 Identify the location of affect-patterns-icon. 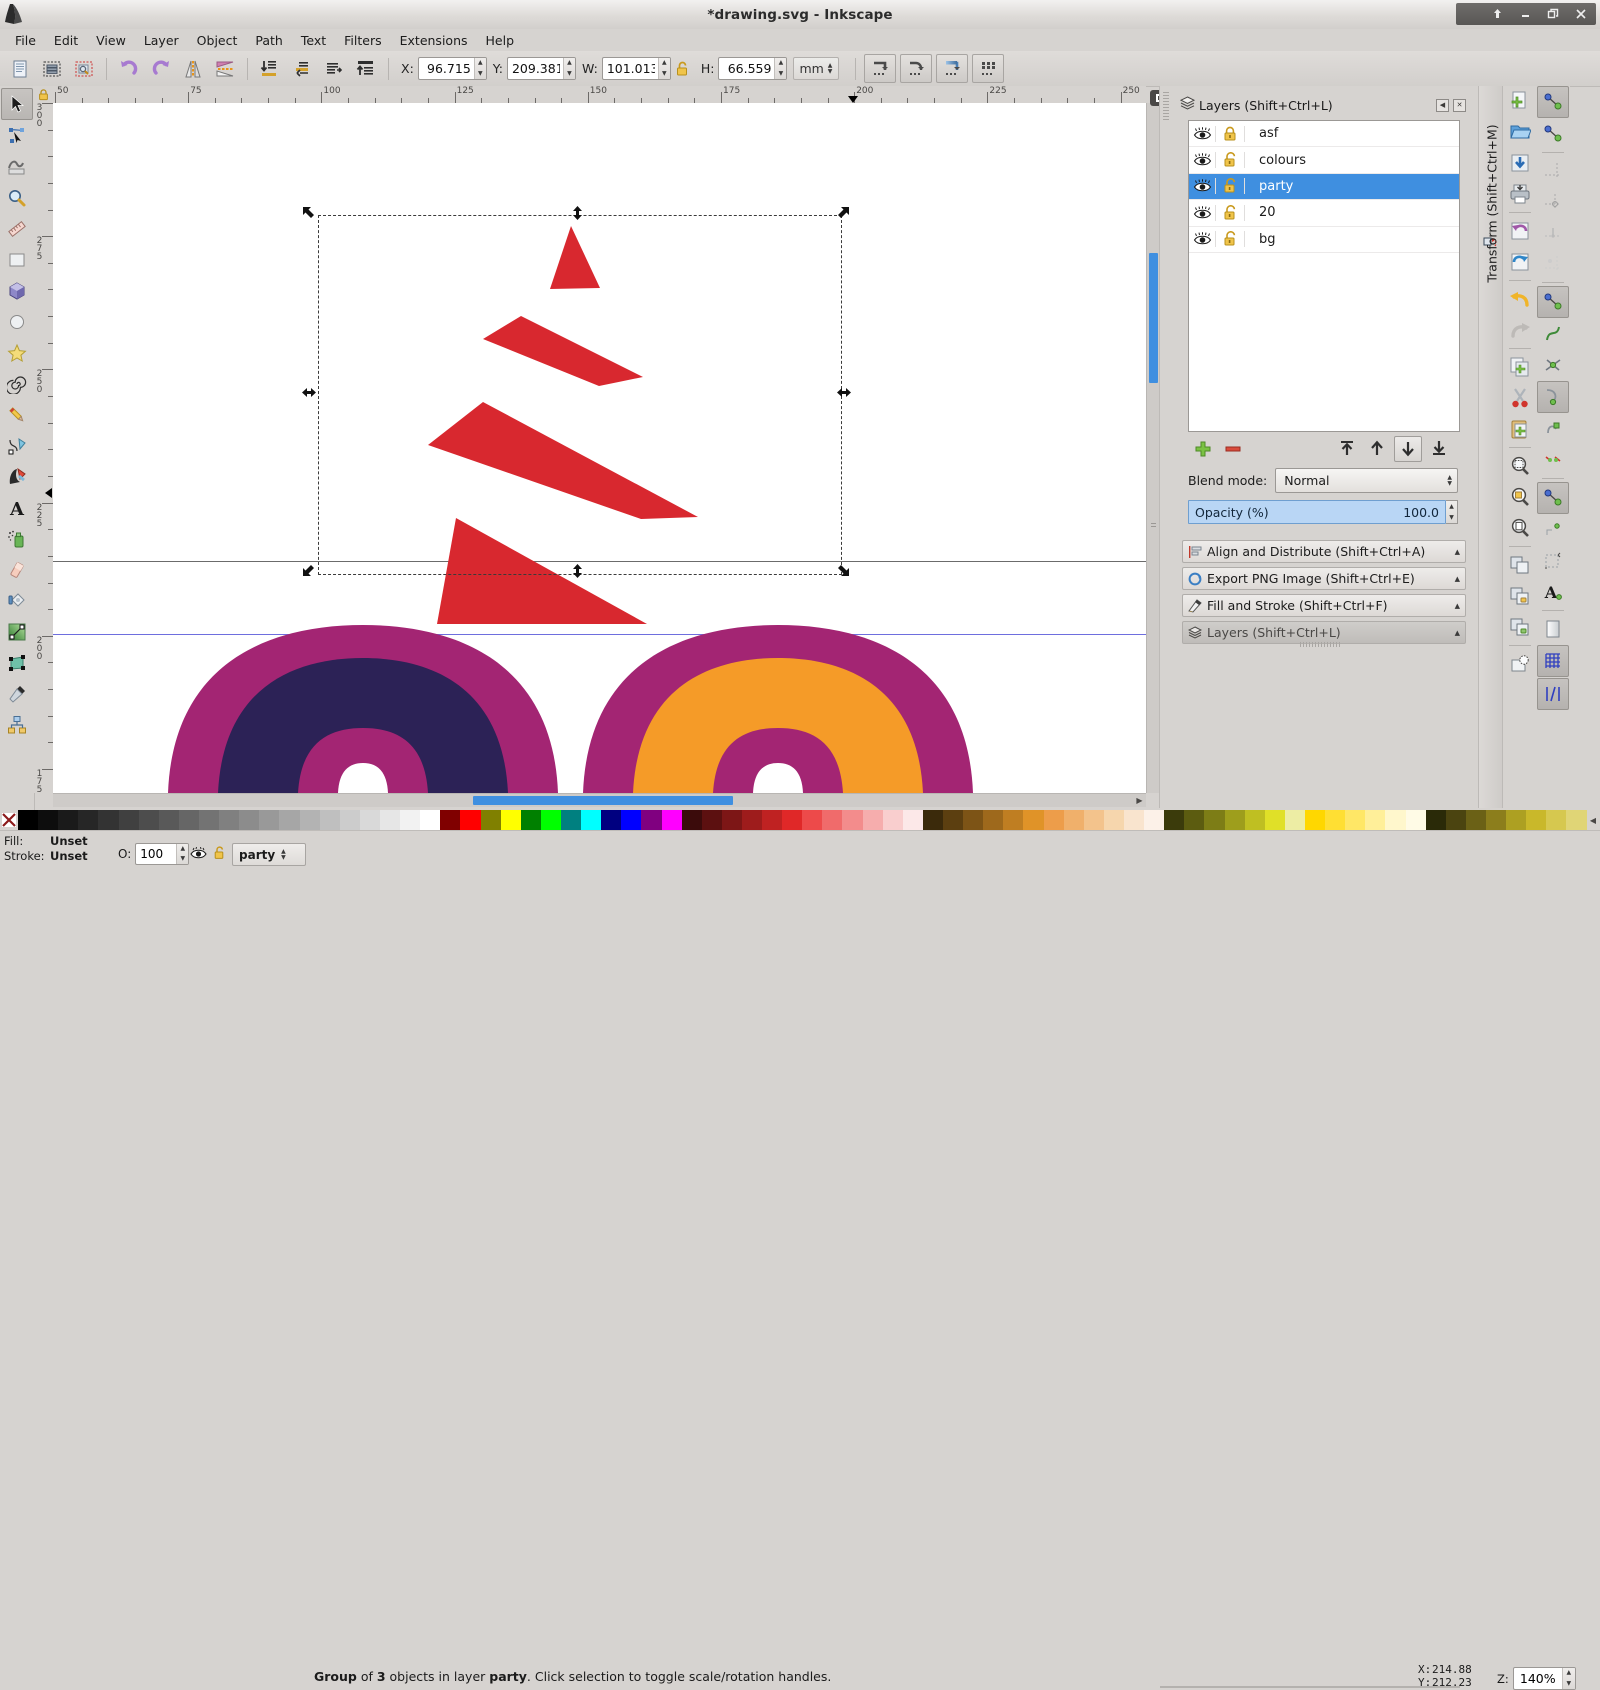
(988, 68).